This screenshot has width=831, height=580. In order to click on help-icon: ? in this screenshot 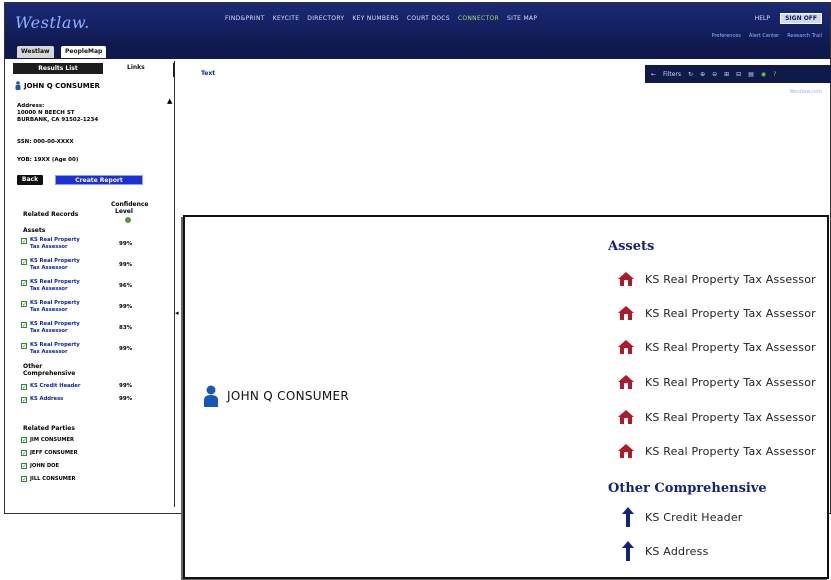, I will do `click(774, 74)`.